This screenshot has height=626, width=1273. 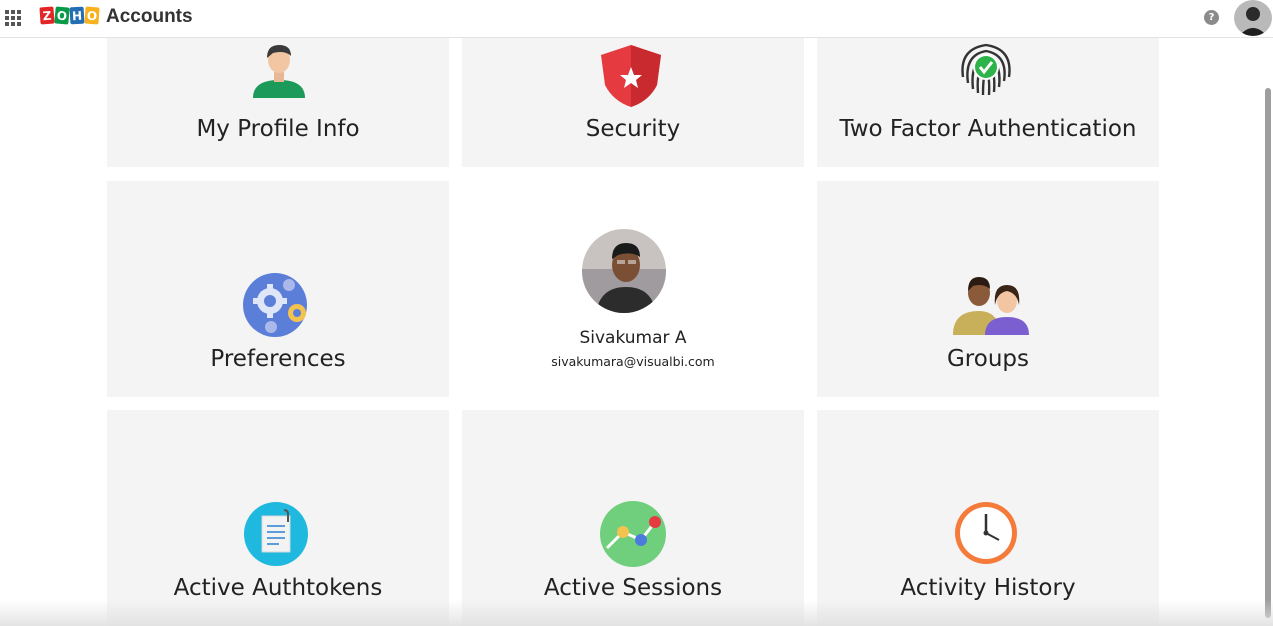 I want to click on card-my-profile-info: My Profile Info, so click(x=278, y=102).